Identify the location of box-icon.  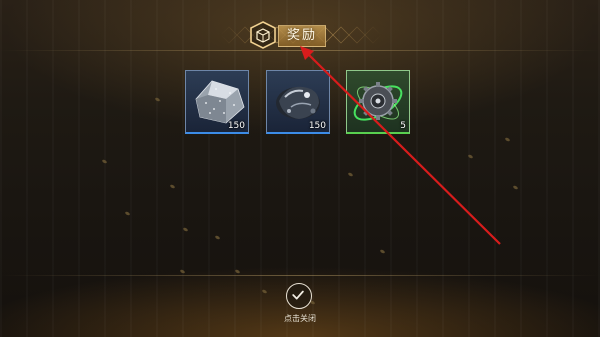
(263, 35).